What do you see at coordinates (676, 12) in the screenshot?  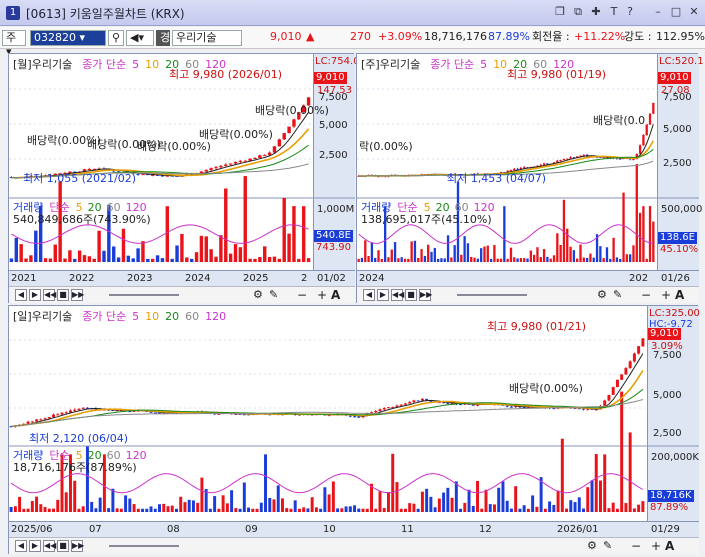 I see `maximize-icon: □` at bounding box center [676, 12].